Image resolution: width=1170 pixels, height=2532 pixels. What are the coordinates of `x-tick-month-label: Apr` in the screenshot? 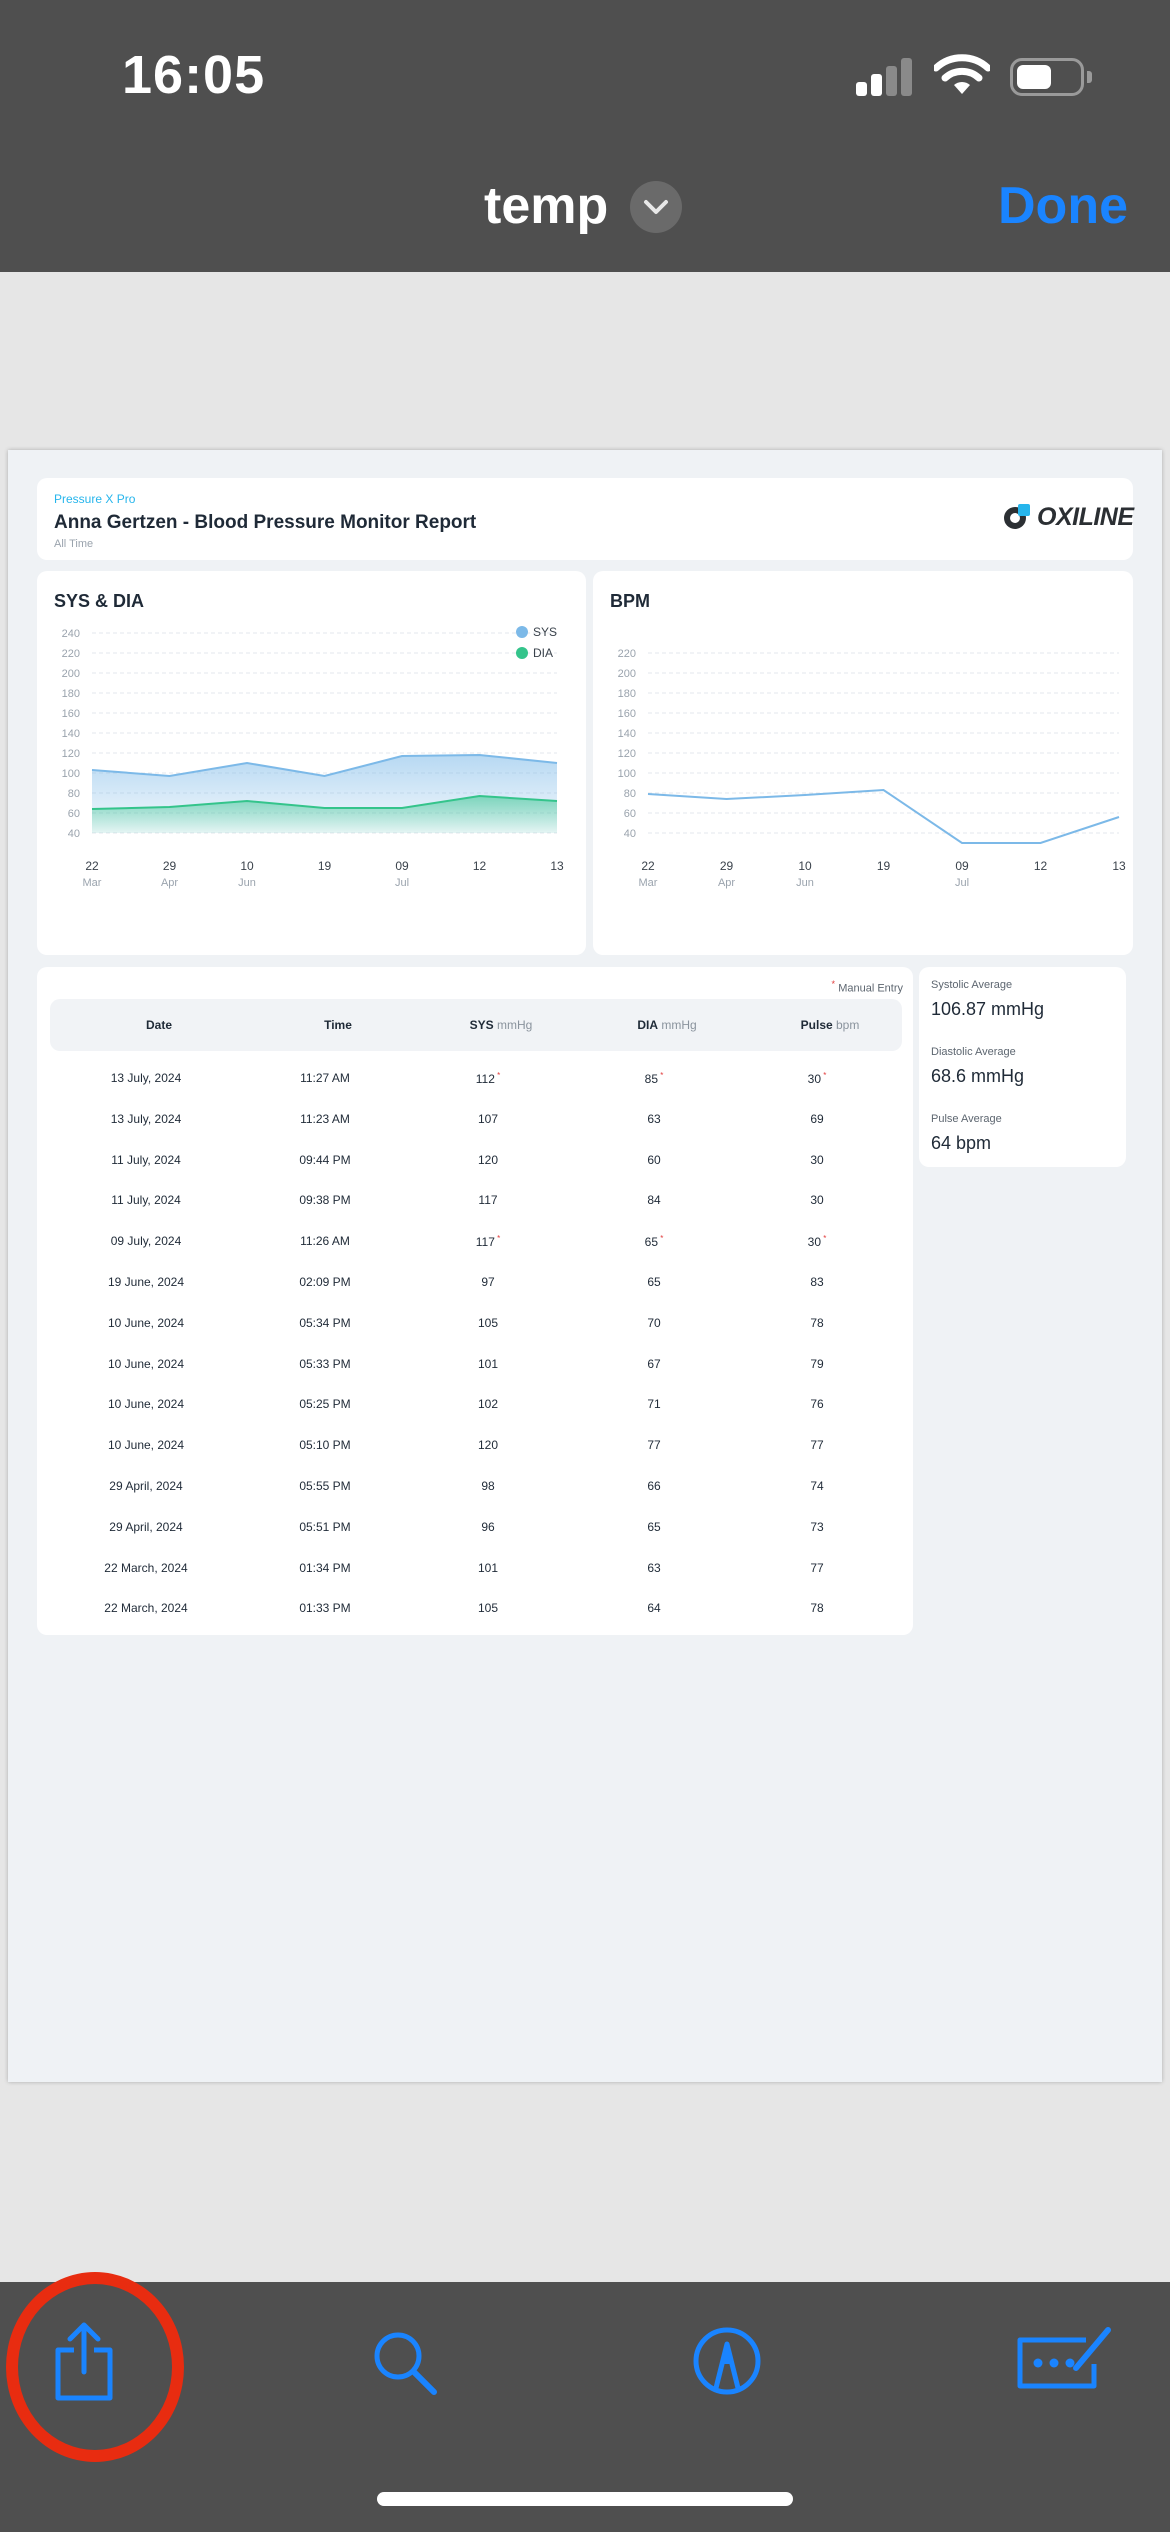 It's located at (169, 883).